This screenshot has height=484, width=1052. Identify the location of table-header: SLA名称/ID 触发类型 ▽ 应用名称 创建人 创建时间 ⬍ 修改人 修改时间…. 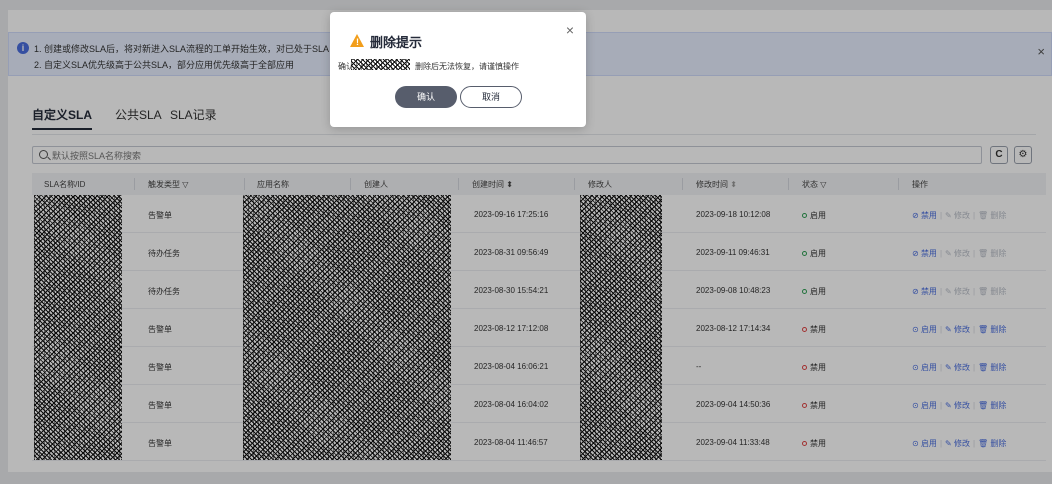
(539, 184).